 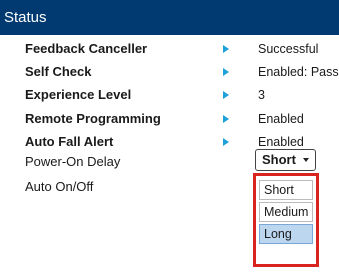 What do you see at coordinates (286, 234) in the screenshot?
I see `option-long: Long` at bounding box center [286, 234].